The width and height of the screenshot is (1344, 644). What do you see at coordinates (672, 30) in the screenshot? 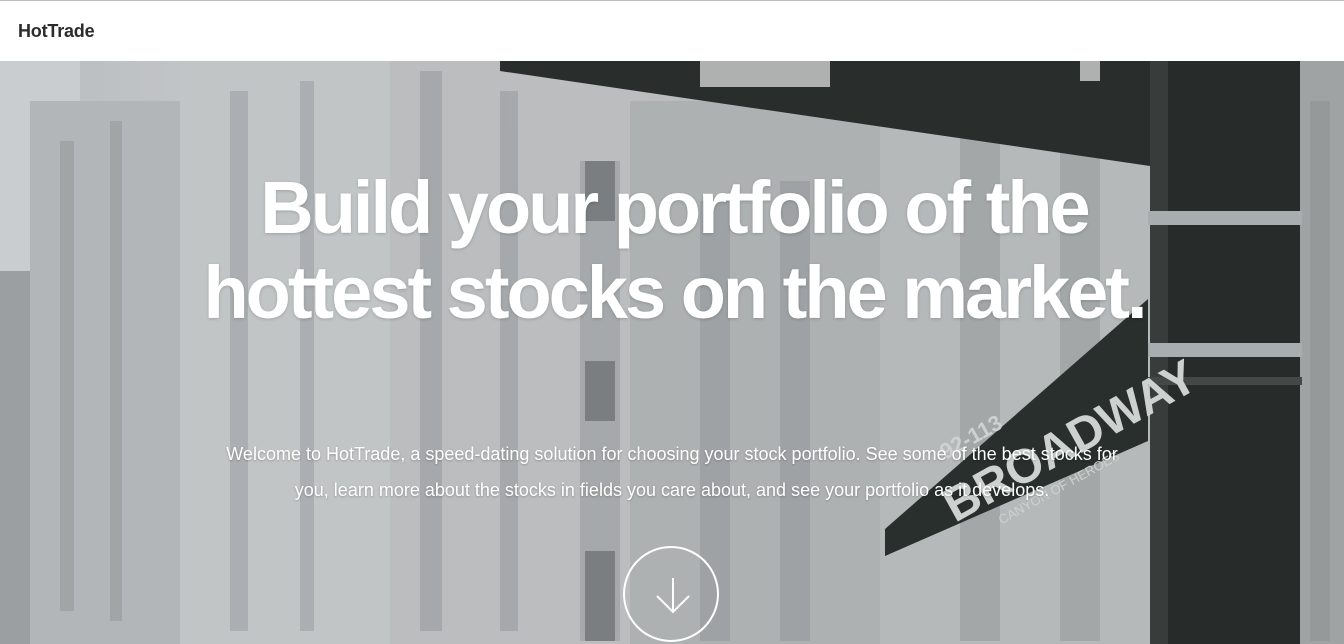
I see `top-navbar: HotTrade` at bounding box center [672, 30].